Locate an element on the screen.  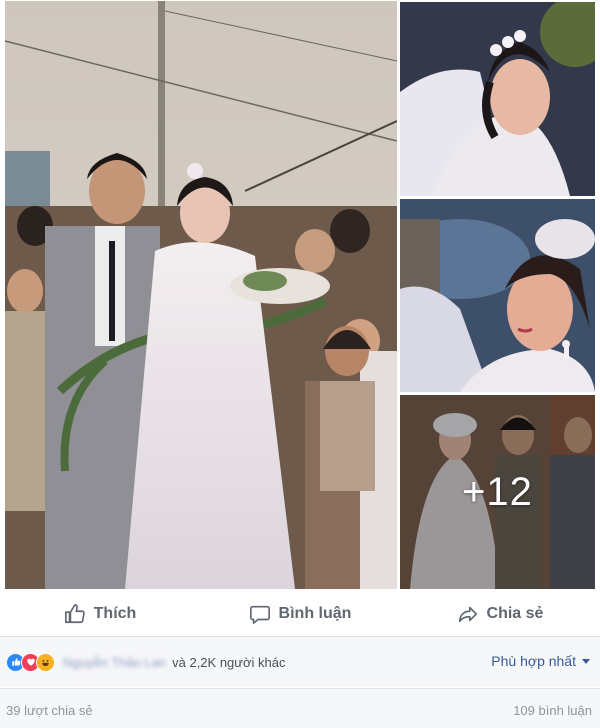
bride-profile-image is located at coordinates (497, 295).